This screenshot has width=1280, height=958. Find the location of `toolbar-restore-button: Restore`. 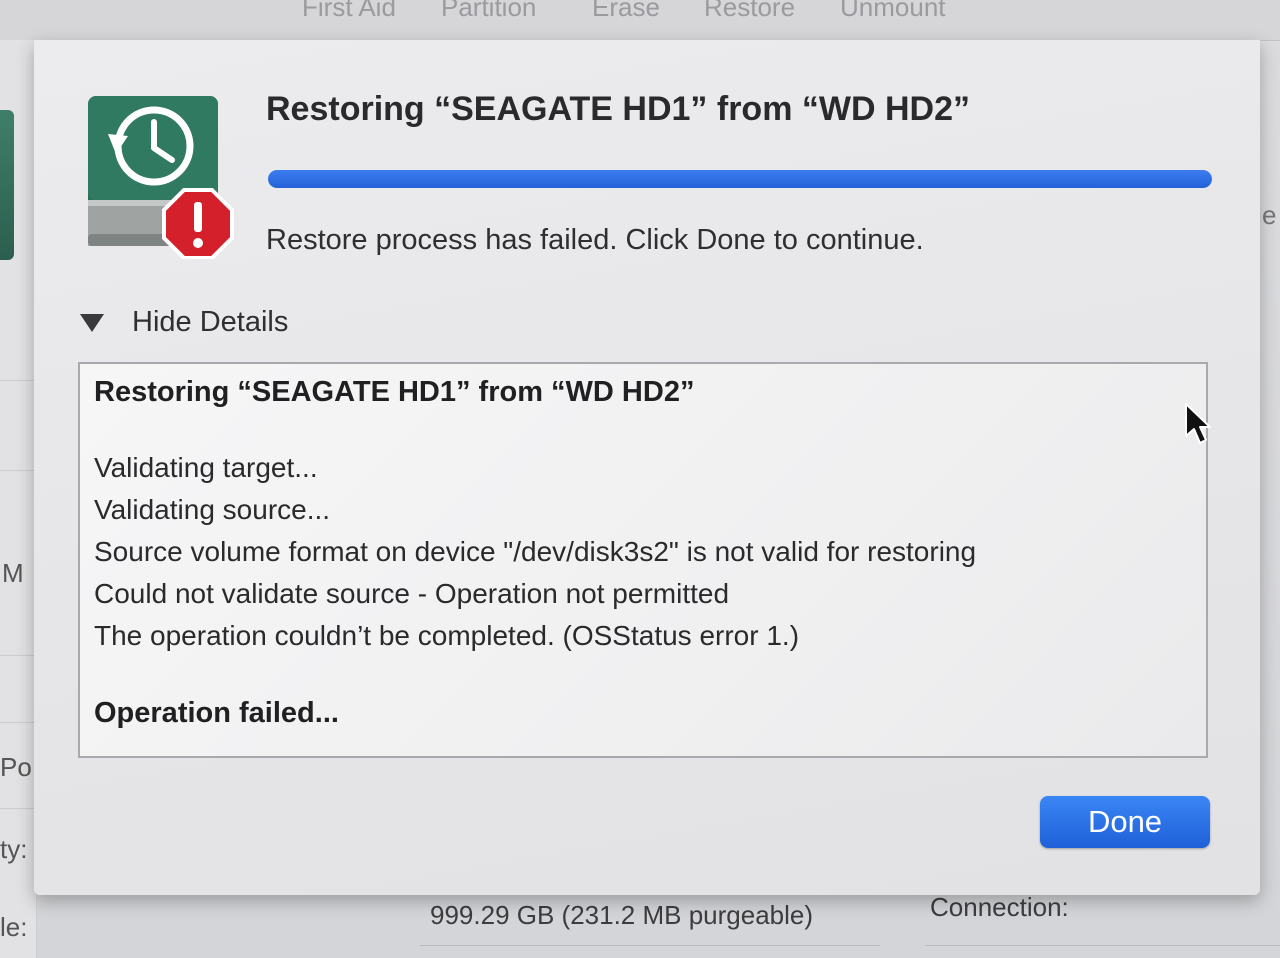

toolbar-restore-button: Restore is located at coordinates (749, 11).